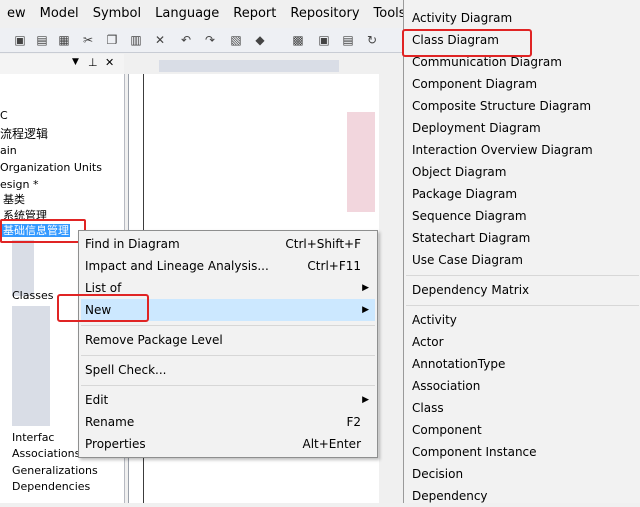 The image size is (640, 507). I want to click on tree-item: Classes, so click(32, 296).